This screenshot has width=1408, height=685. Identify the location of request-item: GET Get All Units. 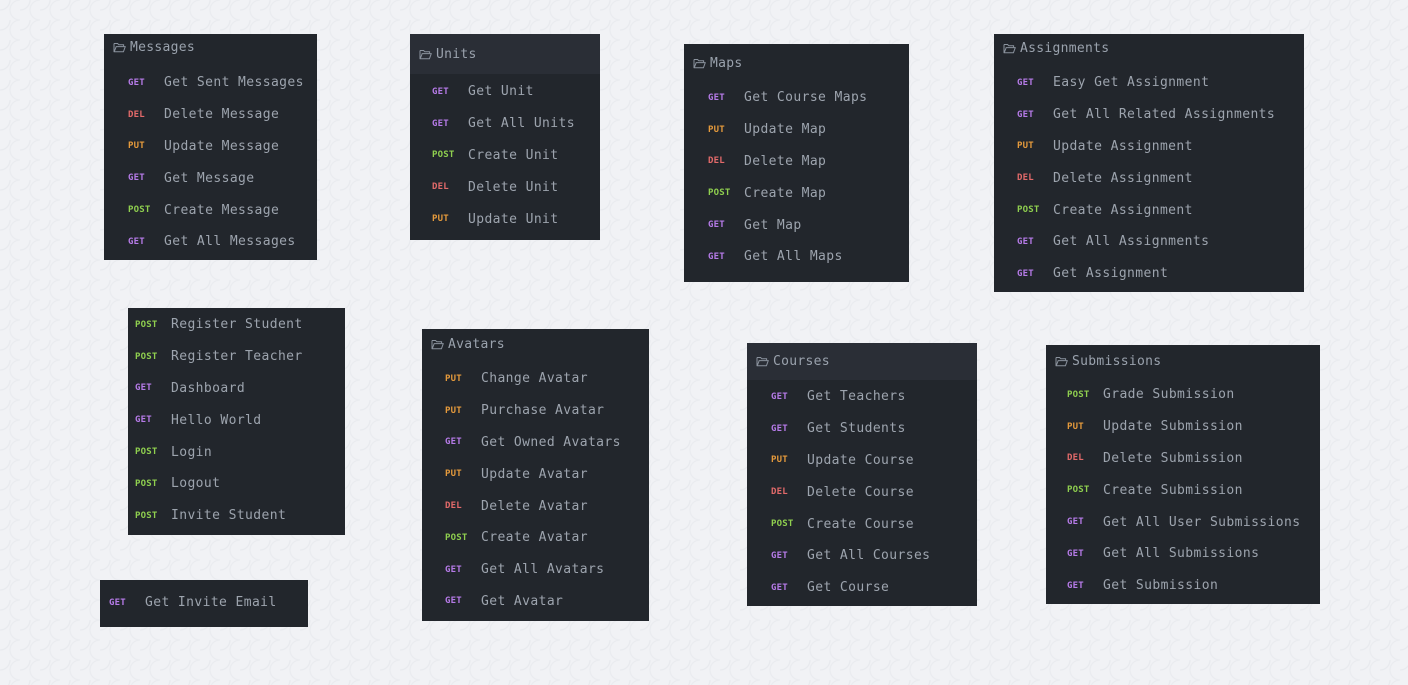
(516, 124).